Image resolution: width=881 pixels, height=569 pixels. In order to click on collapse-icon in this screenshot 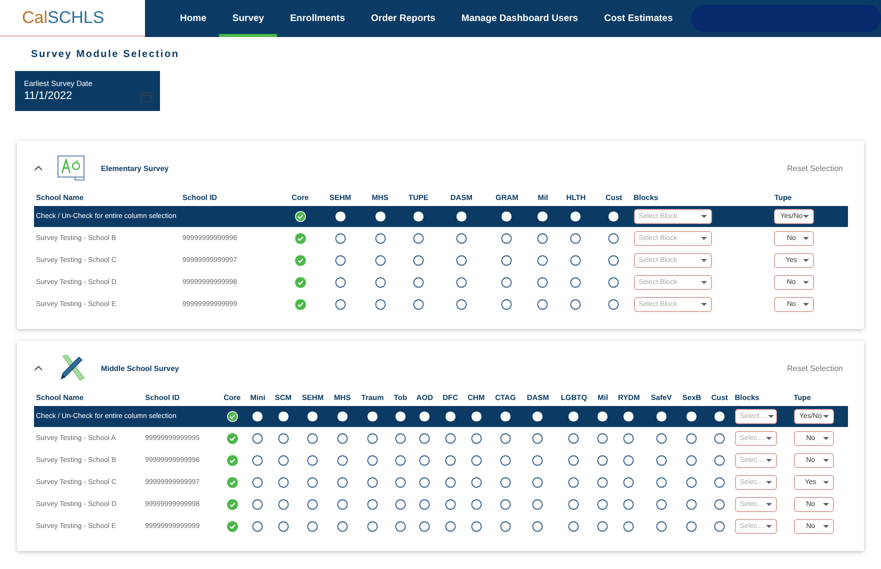, I will do `click(38, 168)`.